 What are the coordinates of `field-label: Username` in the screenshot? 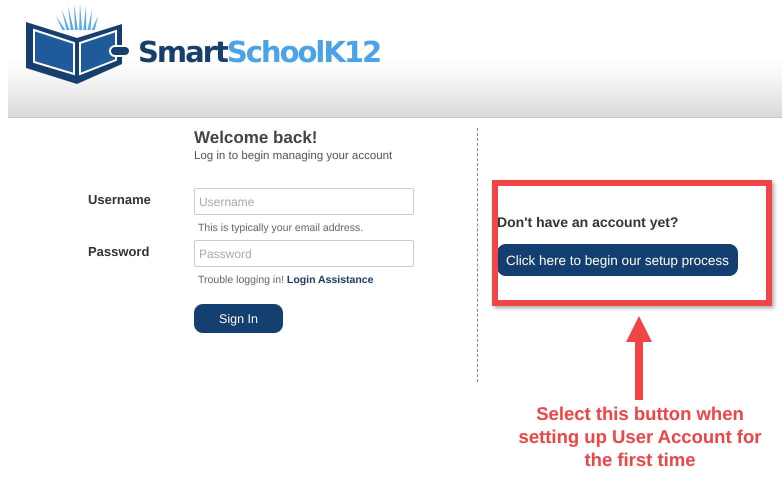 It's located at (120, 200).